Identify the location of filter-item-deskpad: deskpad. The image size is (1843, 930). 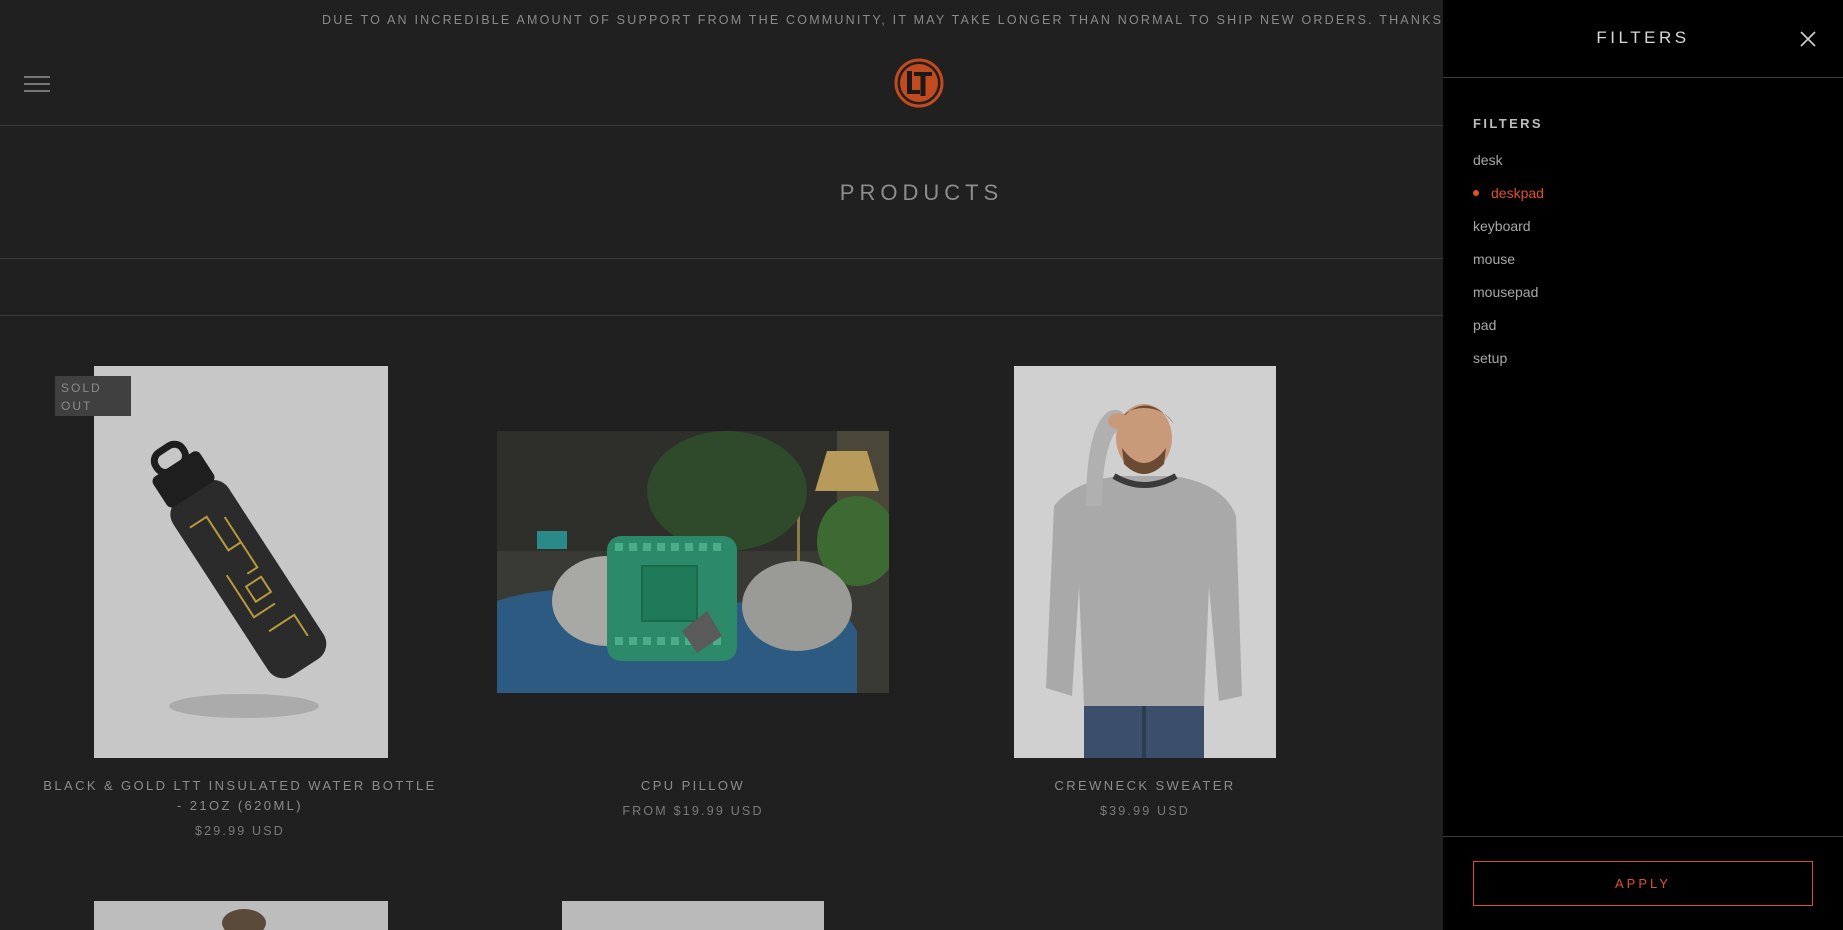
(1643, 199).